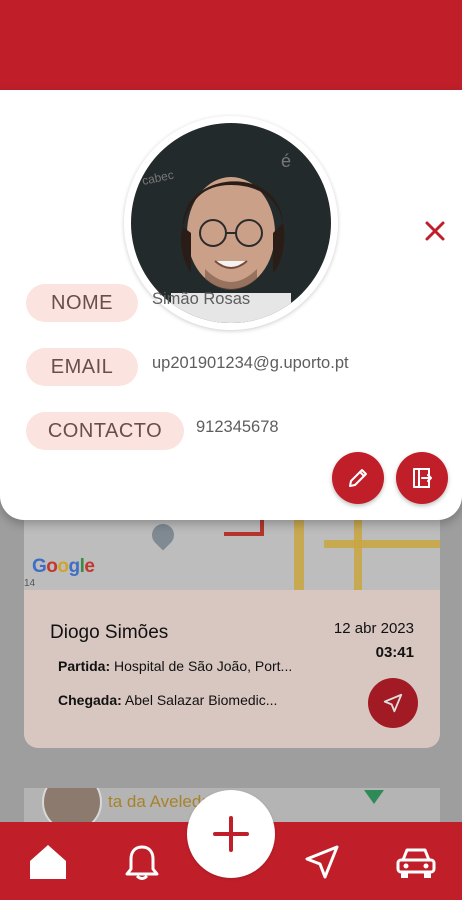 Image resolution: width=462 pixels, height=900 pixels. I want to click on add-trip-button, so click(231, 834).